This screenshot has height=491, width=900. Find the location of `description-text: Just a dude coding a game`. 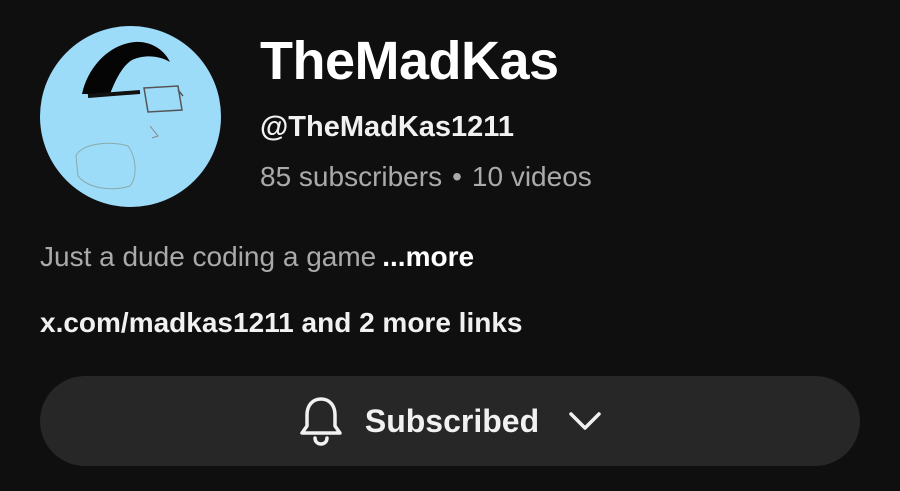

description-text: Just a dude coding a game is located at coordinates (208, 256).